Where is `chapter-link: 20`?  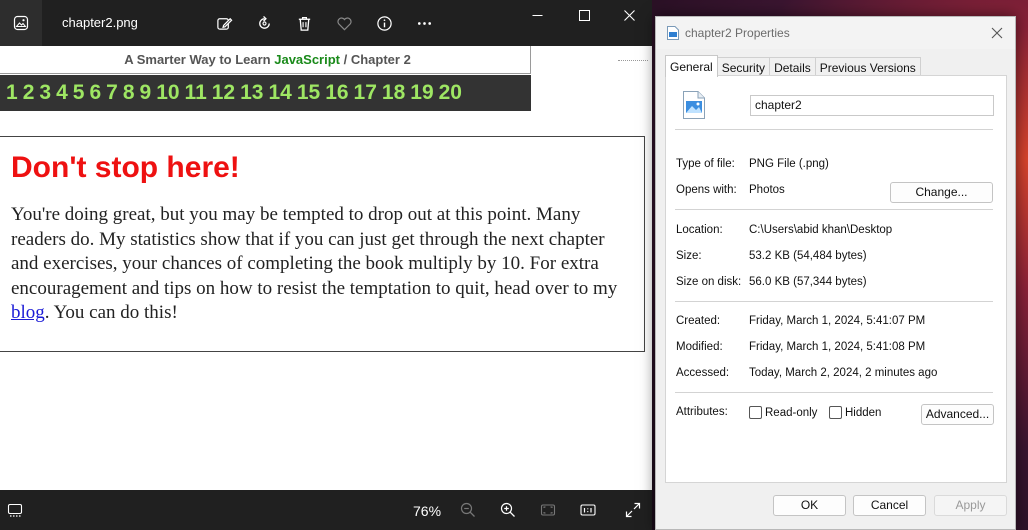 chapter-link: 20 is located at coordinates (450, 93).